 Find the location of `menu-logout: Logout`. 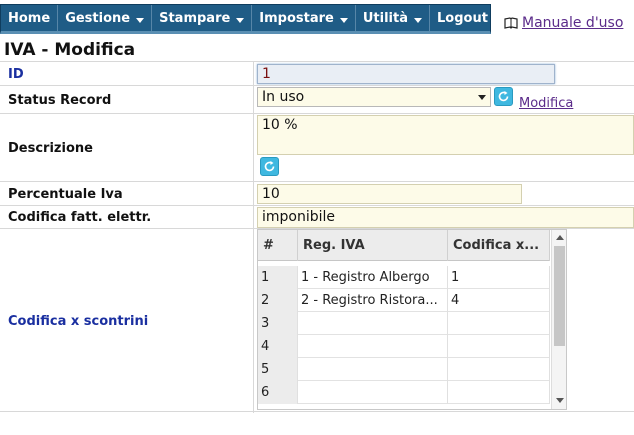

menu-logout: Logout is located at coordinates (462, 18).